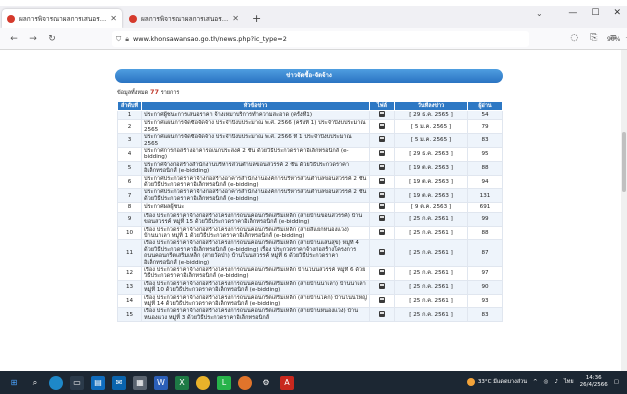 The width and height of the screenshot is (627, 394). What do you see at coordinates (593, 38) in the screenshot?
I see `extensions-icon: ⎘` at bounding box center [593, 38].